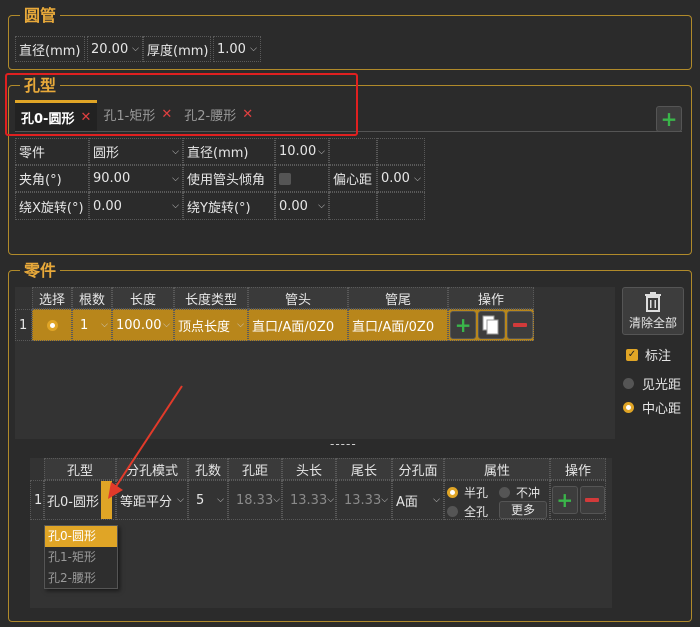  I want to click on annotation-arrow, so click(145, 442).